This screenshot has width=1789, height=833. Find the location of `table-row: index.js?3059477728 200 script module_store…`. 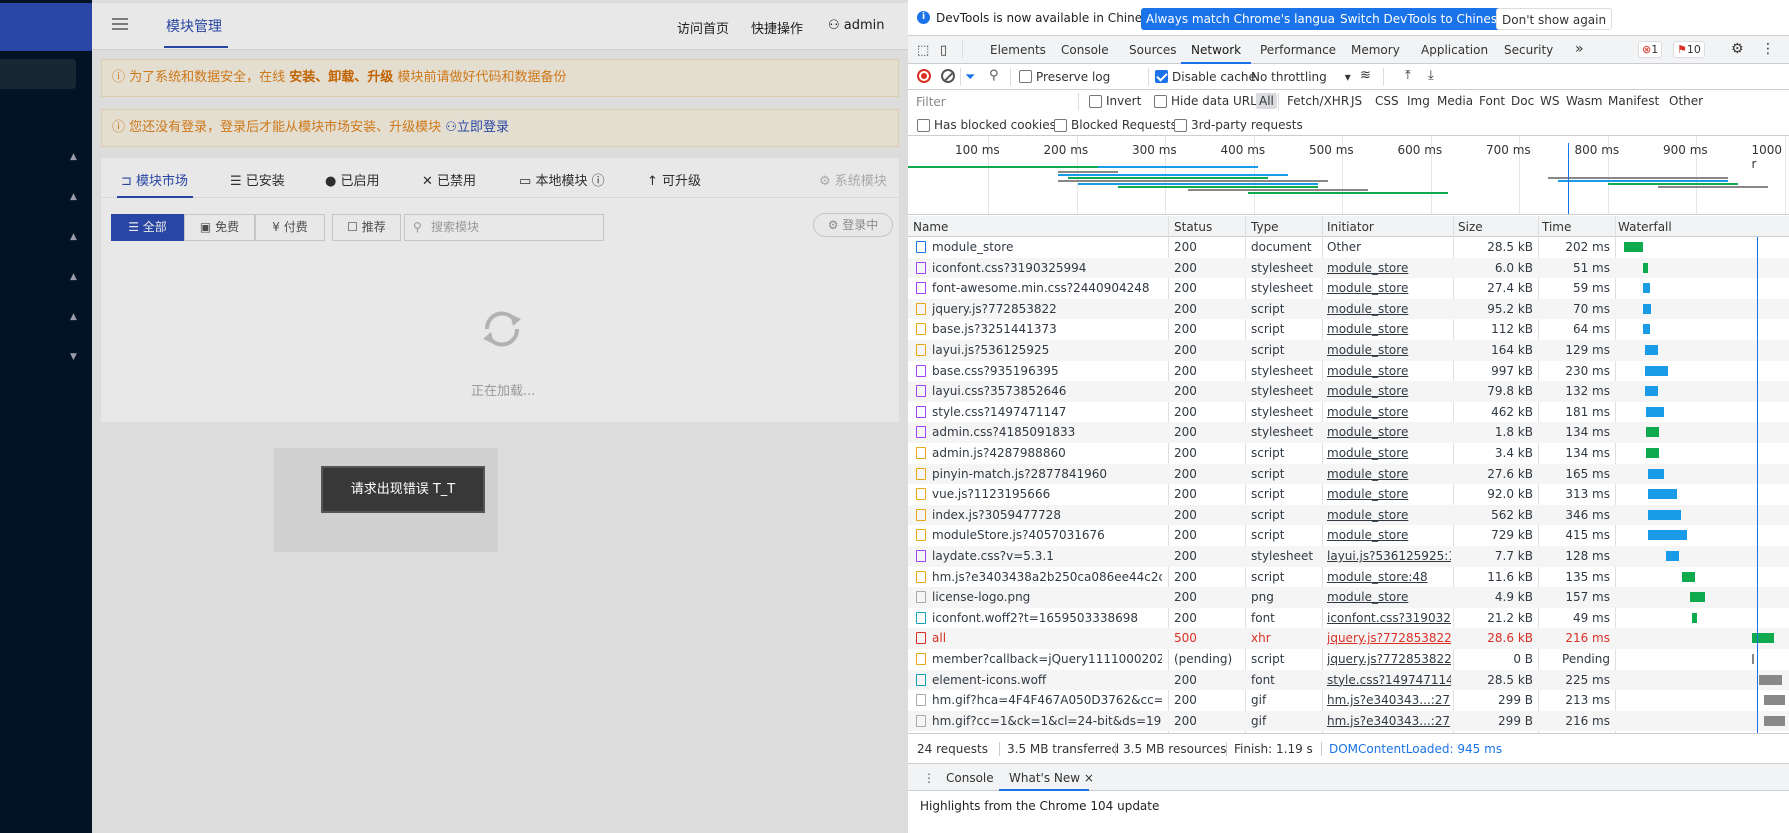

table-row: index.js?3059477728 200 script module_store… is located at coordinates (1348, 515).